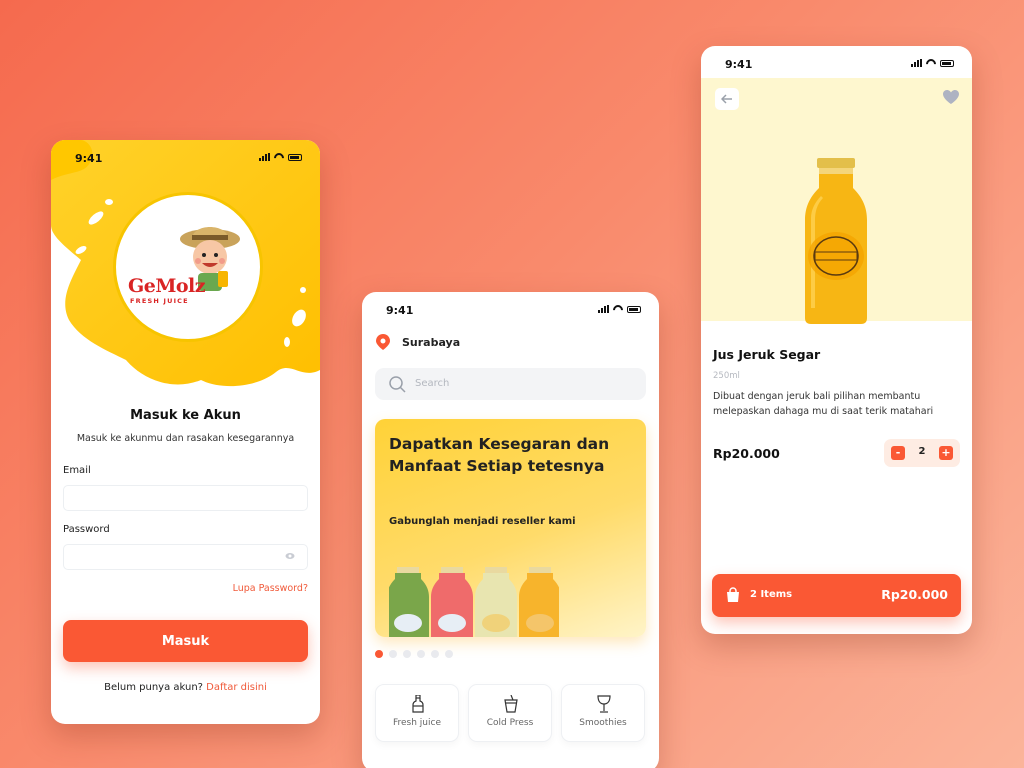  What do you see at coordinates (270, 588) in the screenshot?
I see `forgot-password-link: Lupa Password?` at bounding box center [270, 588].